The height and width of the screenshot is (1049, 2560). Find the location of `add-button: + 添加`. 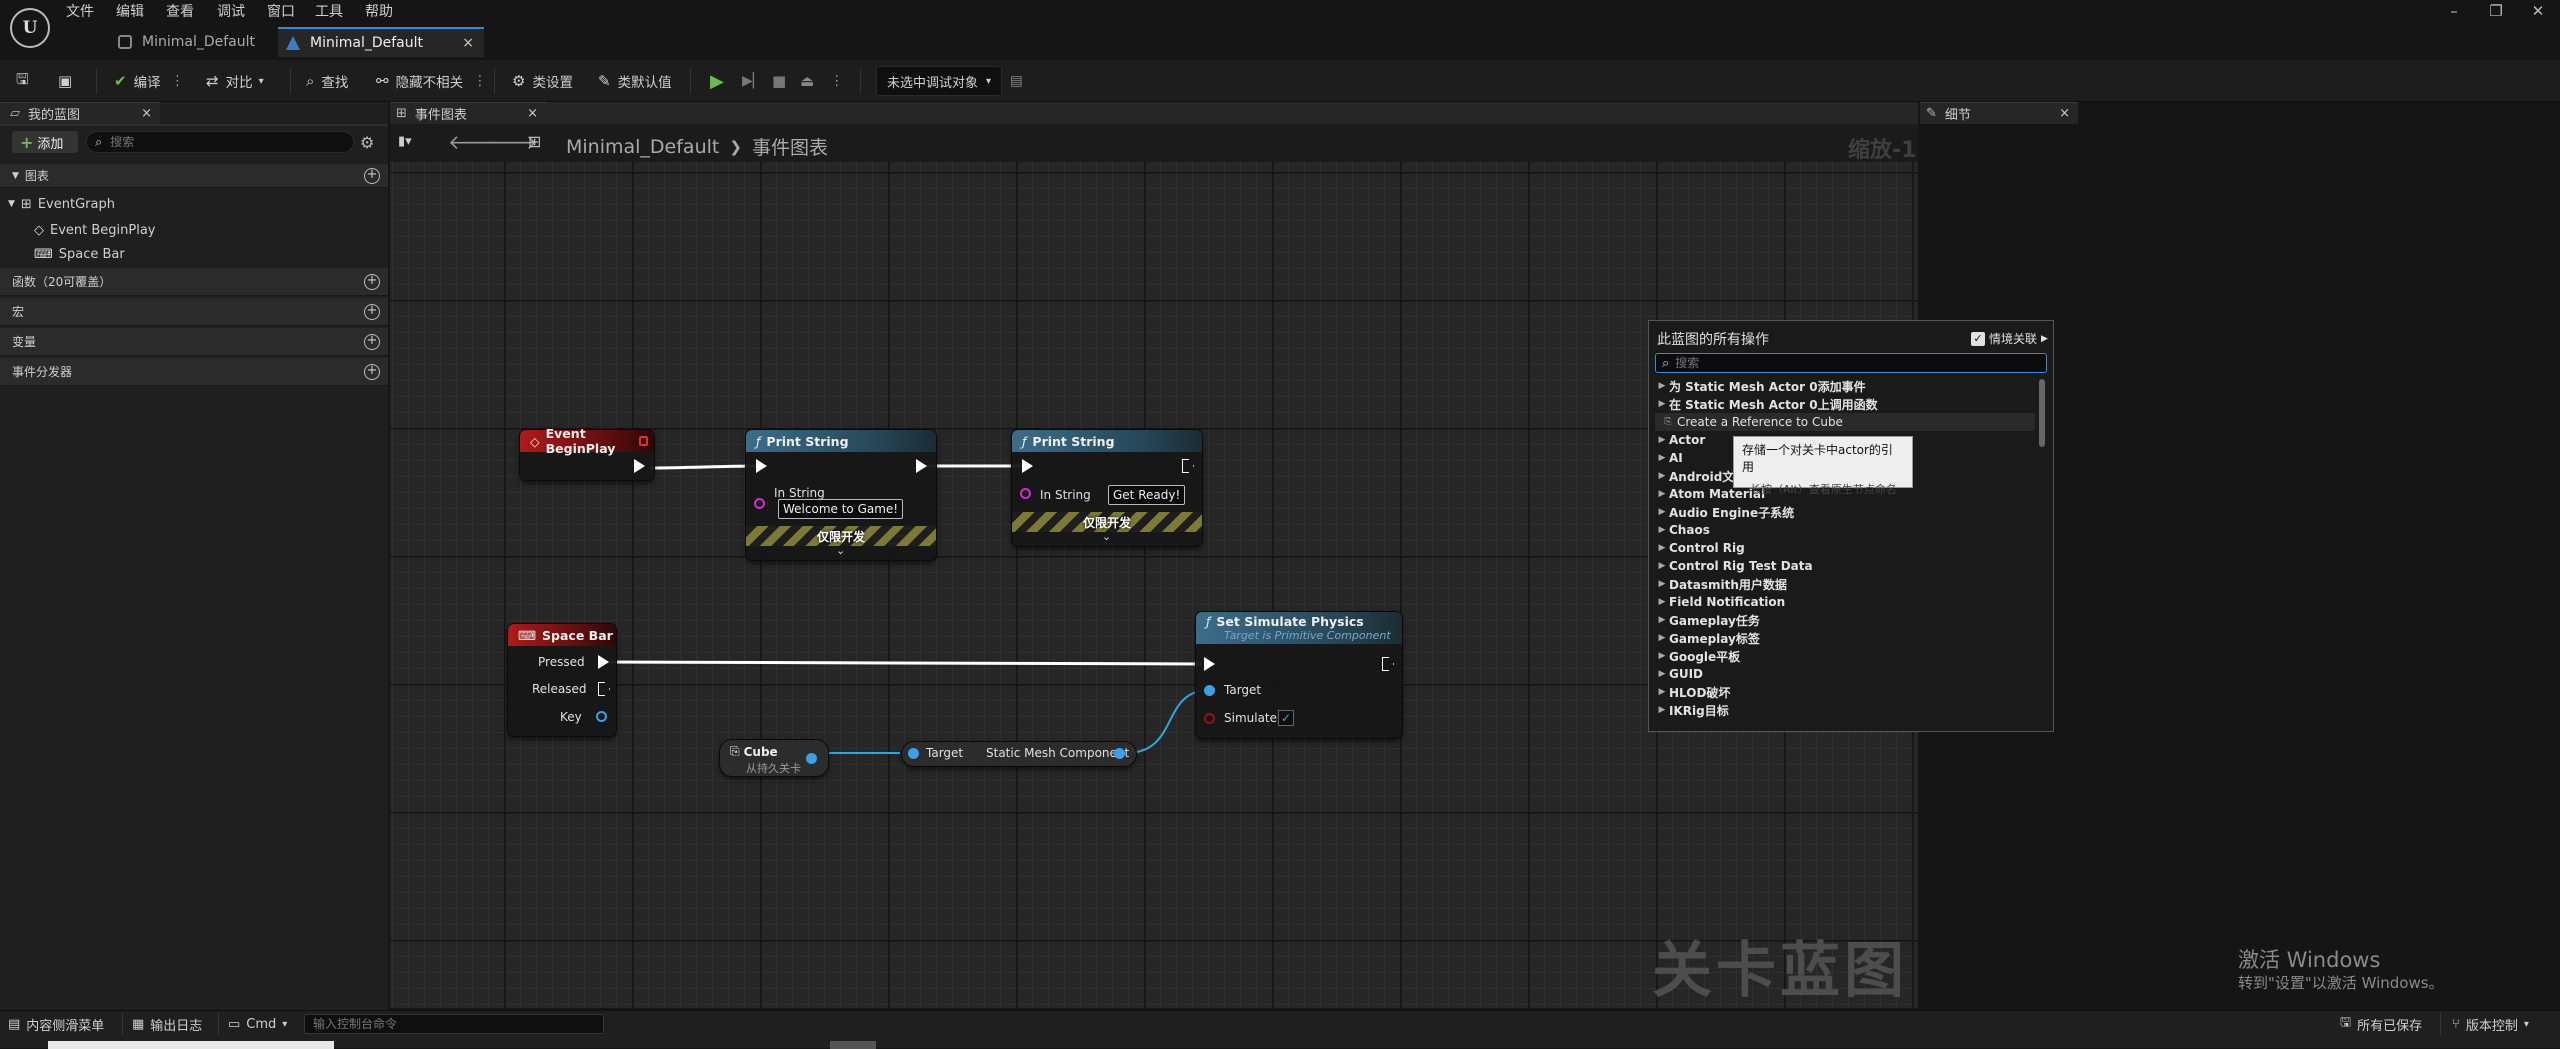

add-button: + 添加 is located at coordinates (45, 142).